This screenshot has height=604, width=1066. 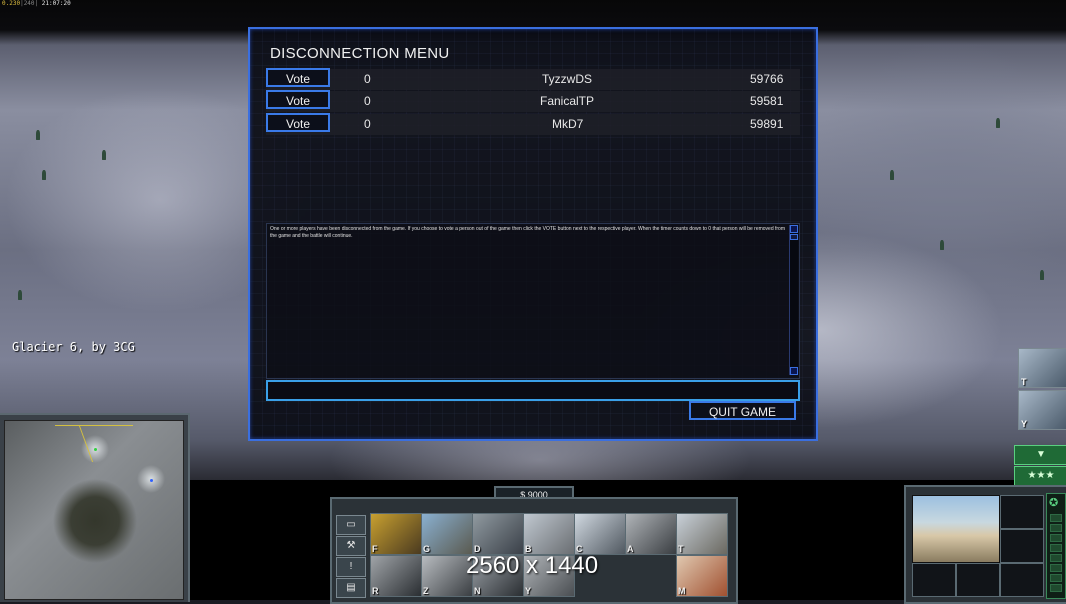 What do you see at coordinates (477, 591) in the screenshot?
I see `hotkey-label: N` at bounding box center [477, 591].